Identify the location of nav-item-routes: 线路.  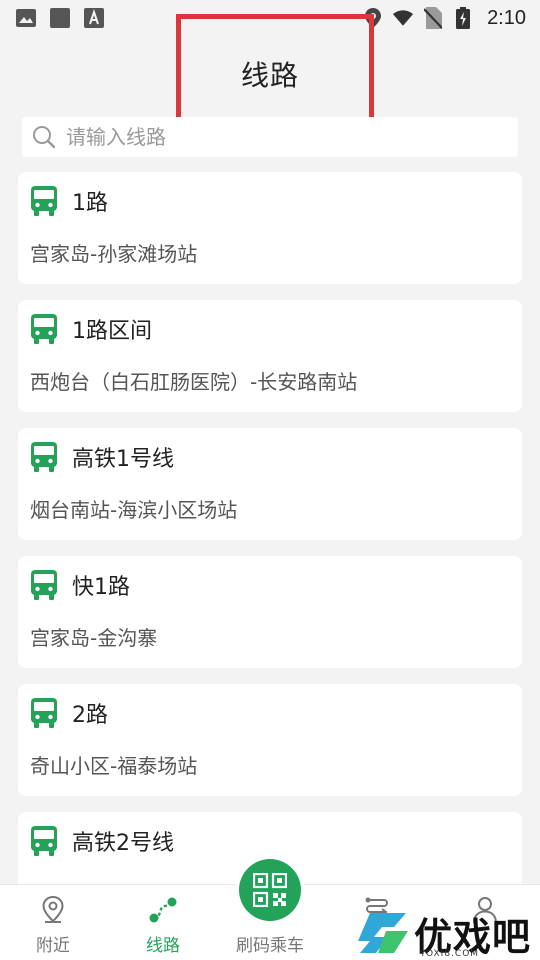
(163, 922).